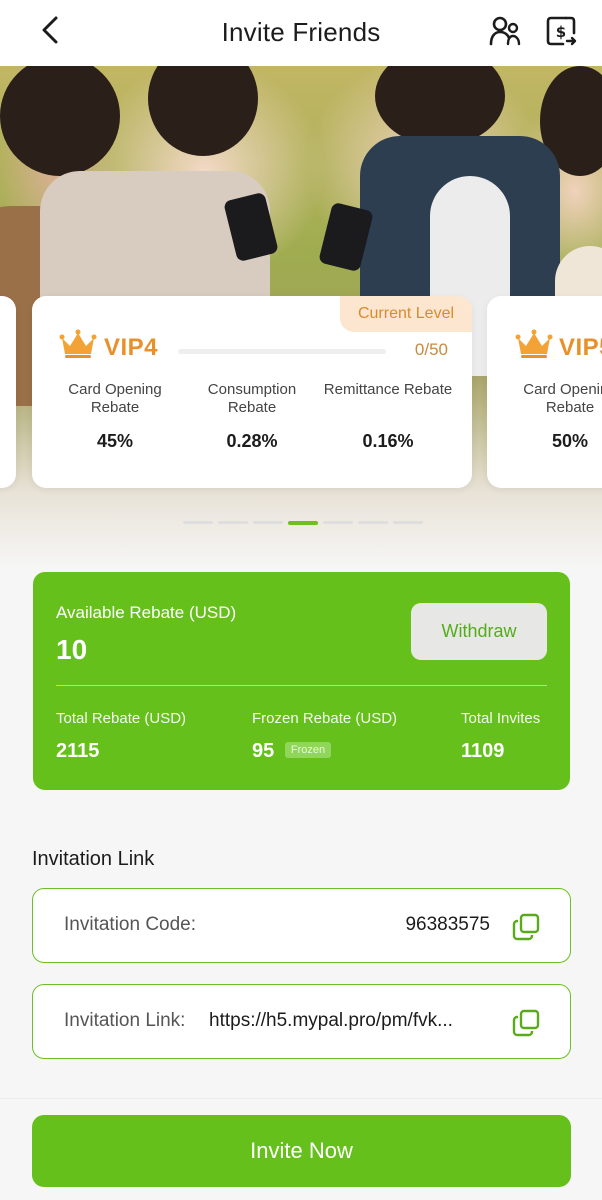 Image resolution: width=602 pixels, height=1200 pixels. Describe the element at coordinates (115, 441) in the screenshot. I see `rebate-value: 45%` at that location.